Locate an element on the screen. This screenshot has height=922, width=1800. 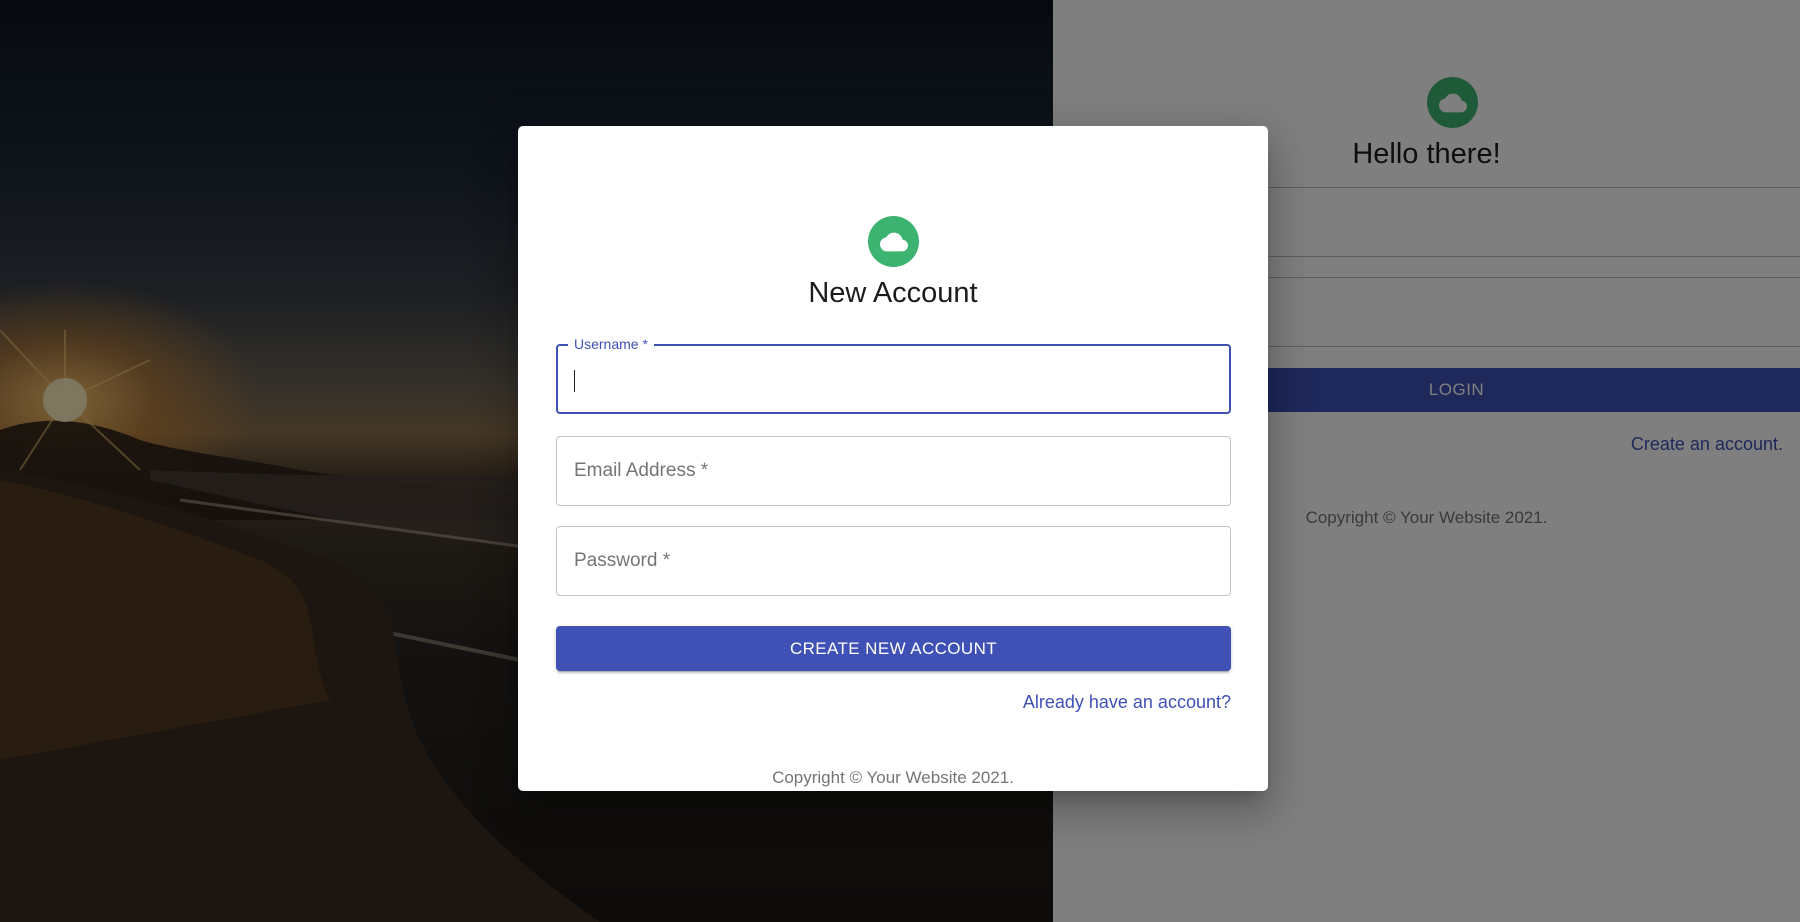
text-caret is located at coordinates (574, 381).